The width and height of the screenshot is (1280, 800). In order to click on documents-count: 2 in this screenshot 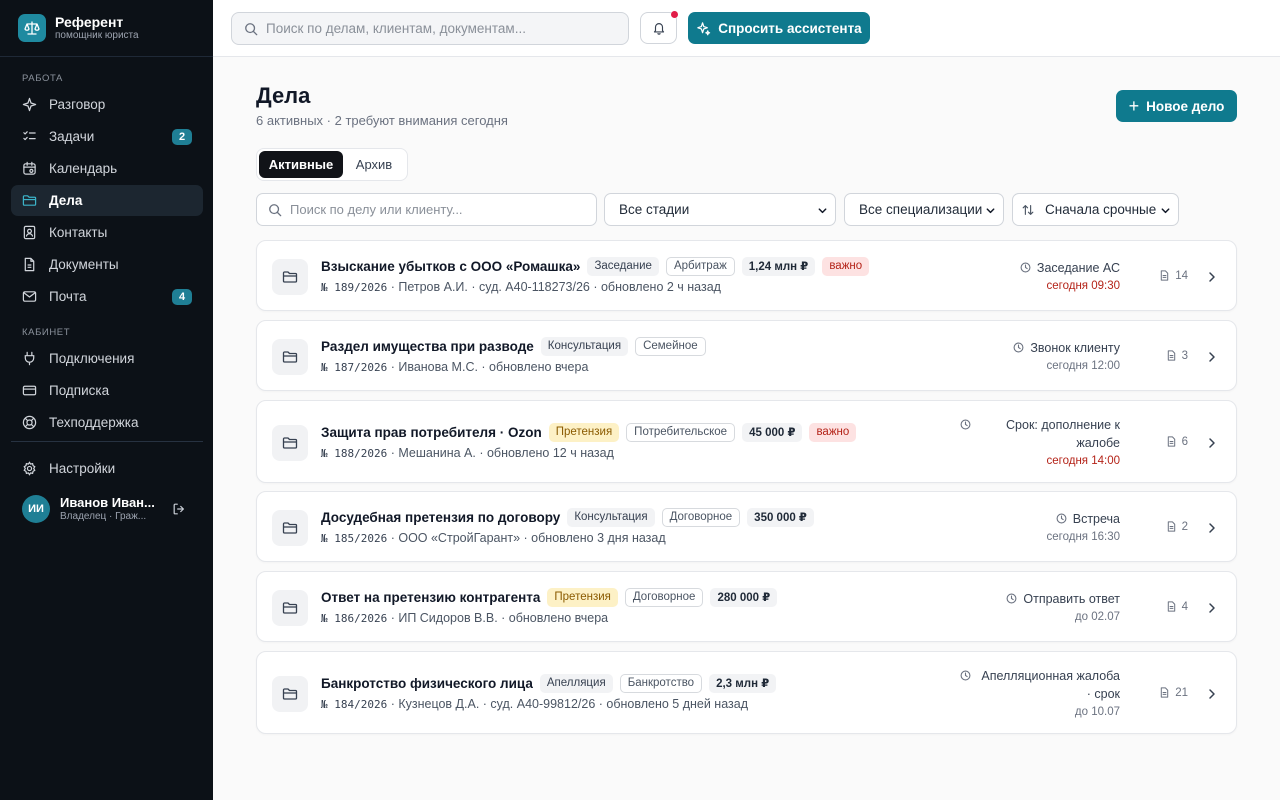, I will do `click(1184, 526)`.